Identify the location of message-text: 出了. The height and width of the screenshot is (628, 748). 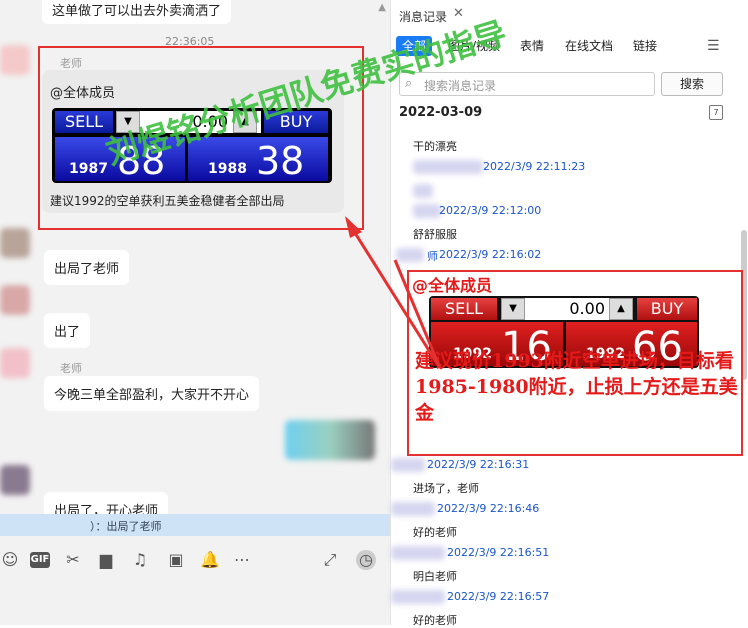
(67, 332).